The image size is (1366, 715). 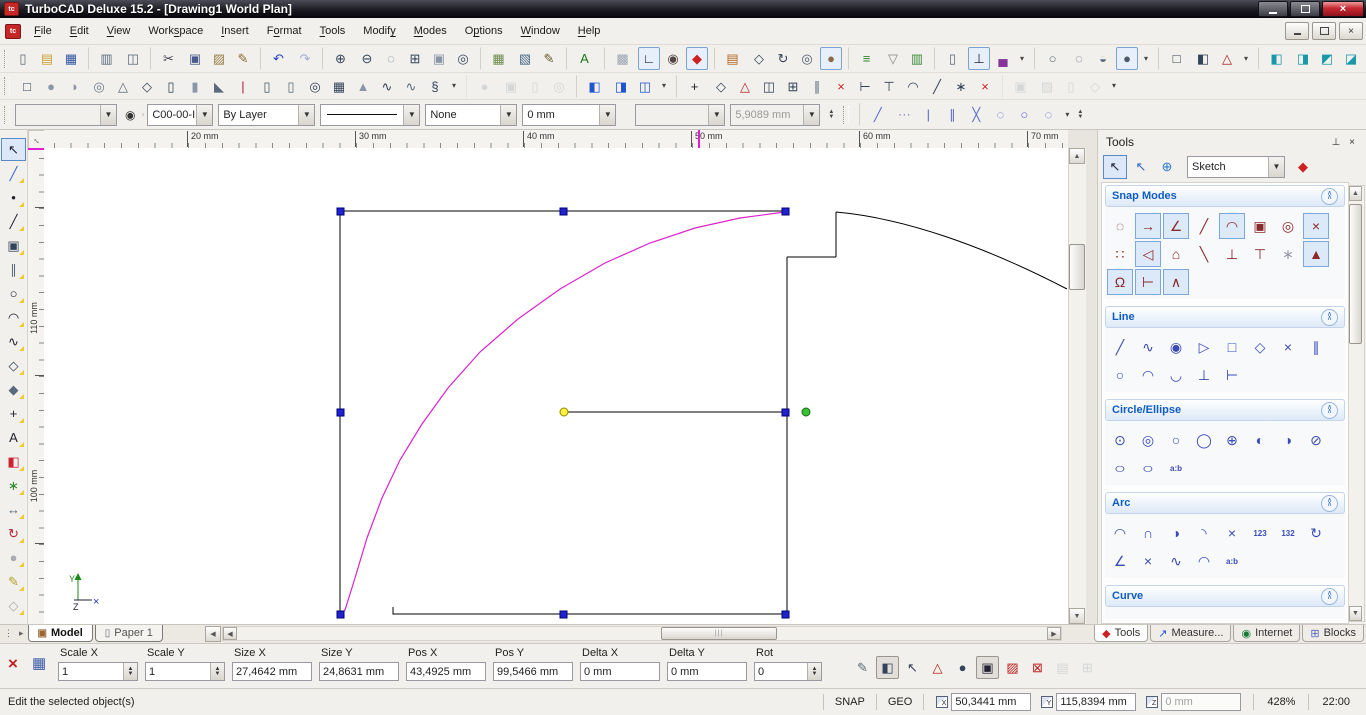 What do you see at coordinates (166, 58) in the screenshot?
I see `toolbar-cut: ✂` at bounding box center [166, 58].